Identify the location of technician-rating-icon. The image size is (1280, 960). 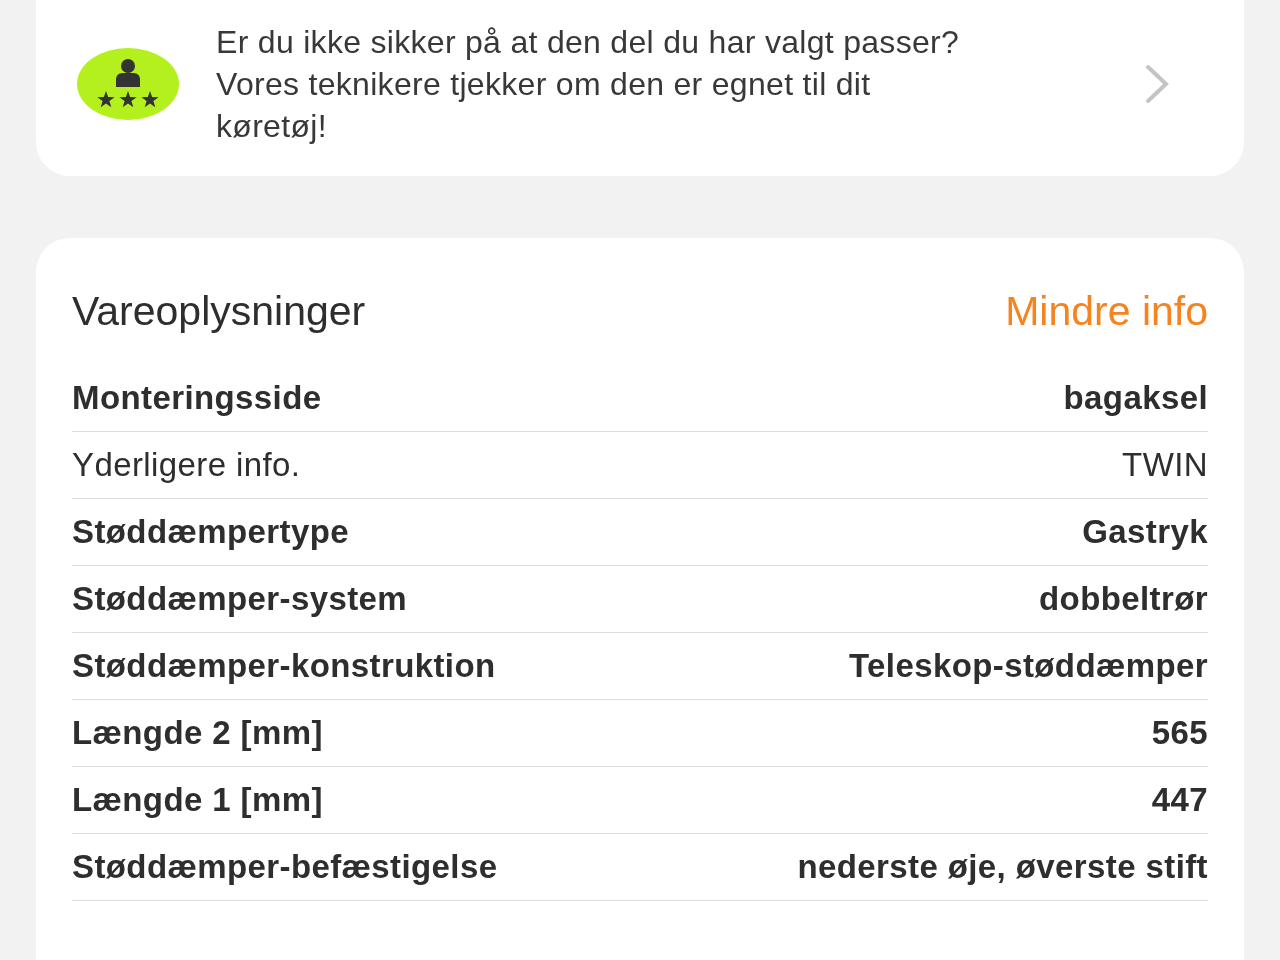
(128, 84).